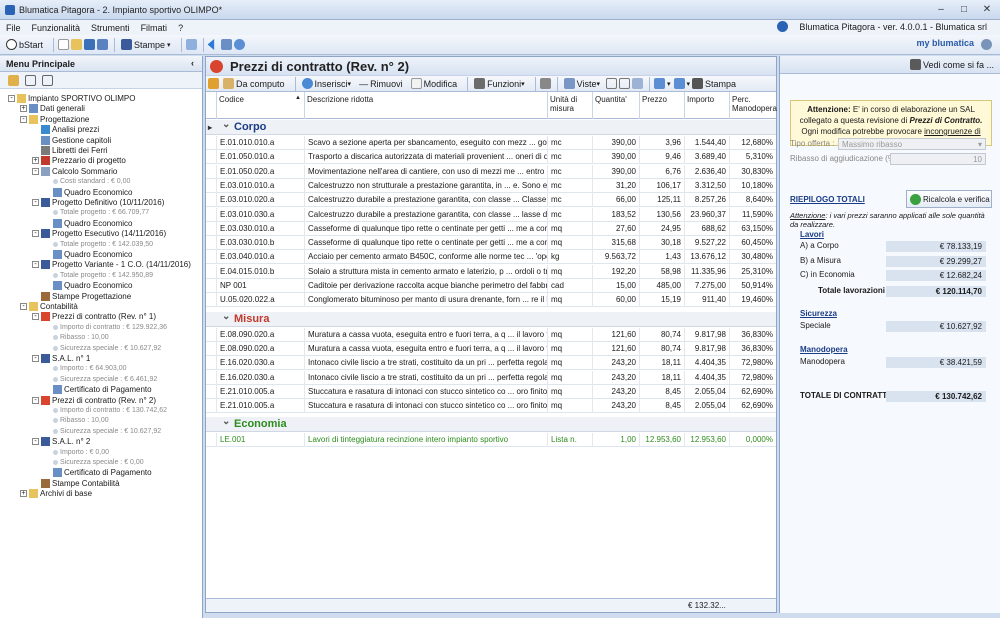 This screenshot has height=618, width=1000. I want to click on col-header-manodopera: Perc. Manodopera, so click(753, 105).